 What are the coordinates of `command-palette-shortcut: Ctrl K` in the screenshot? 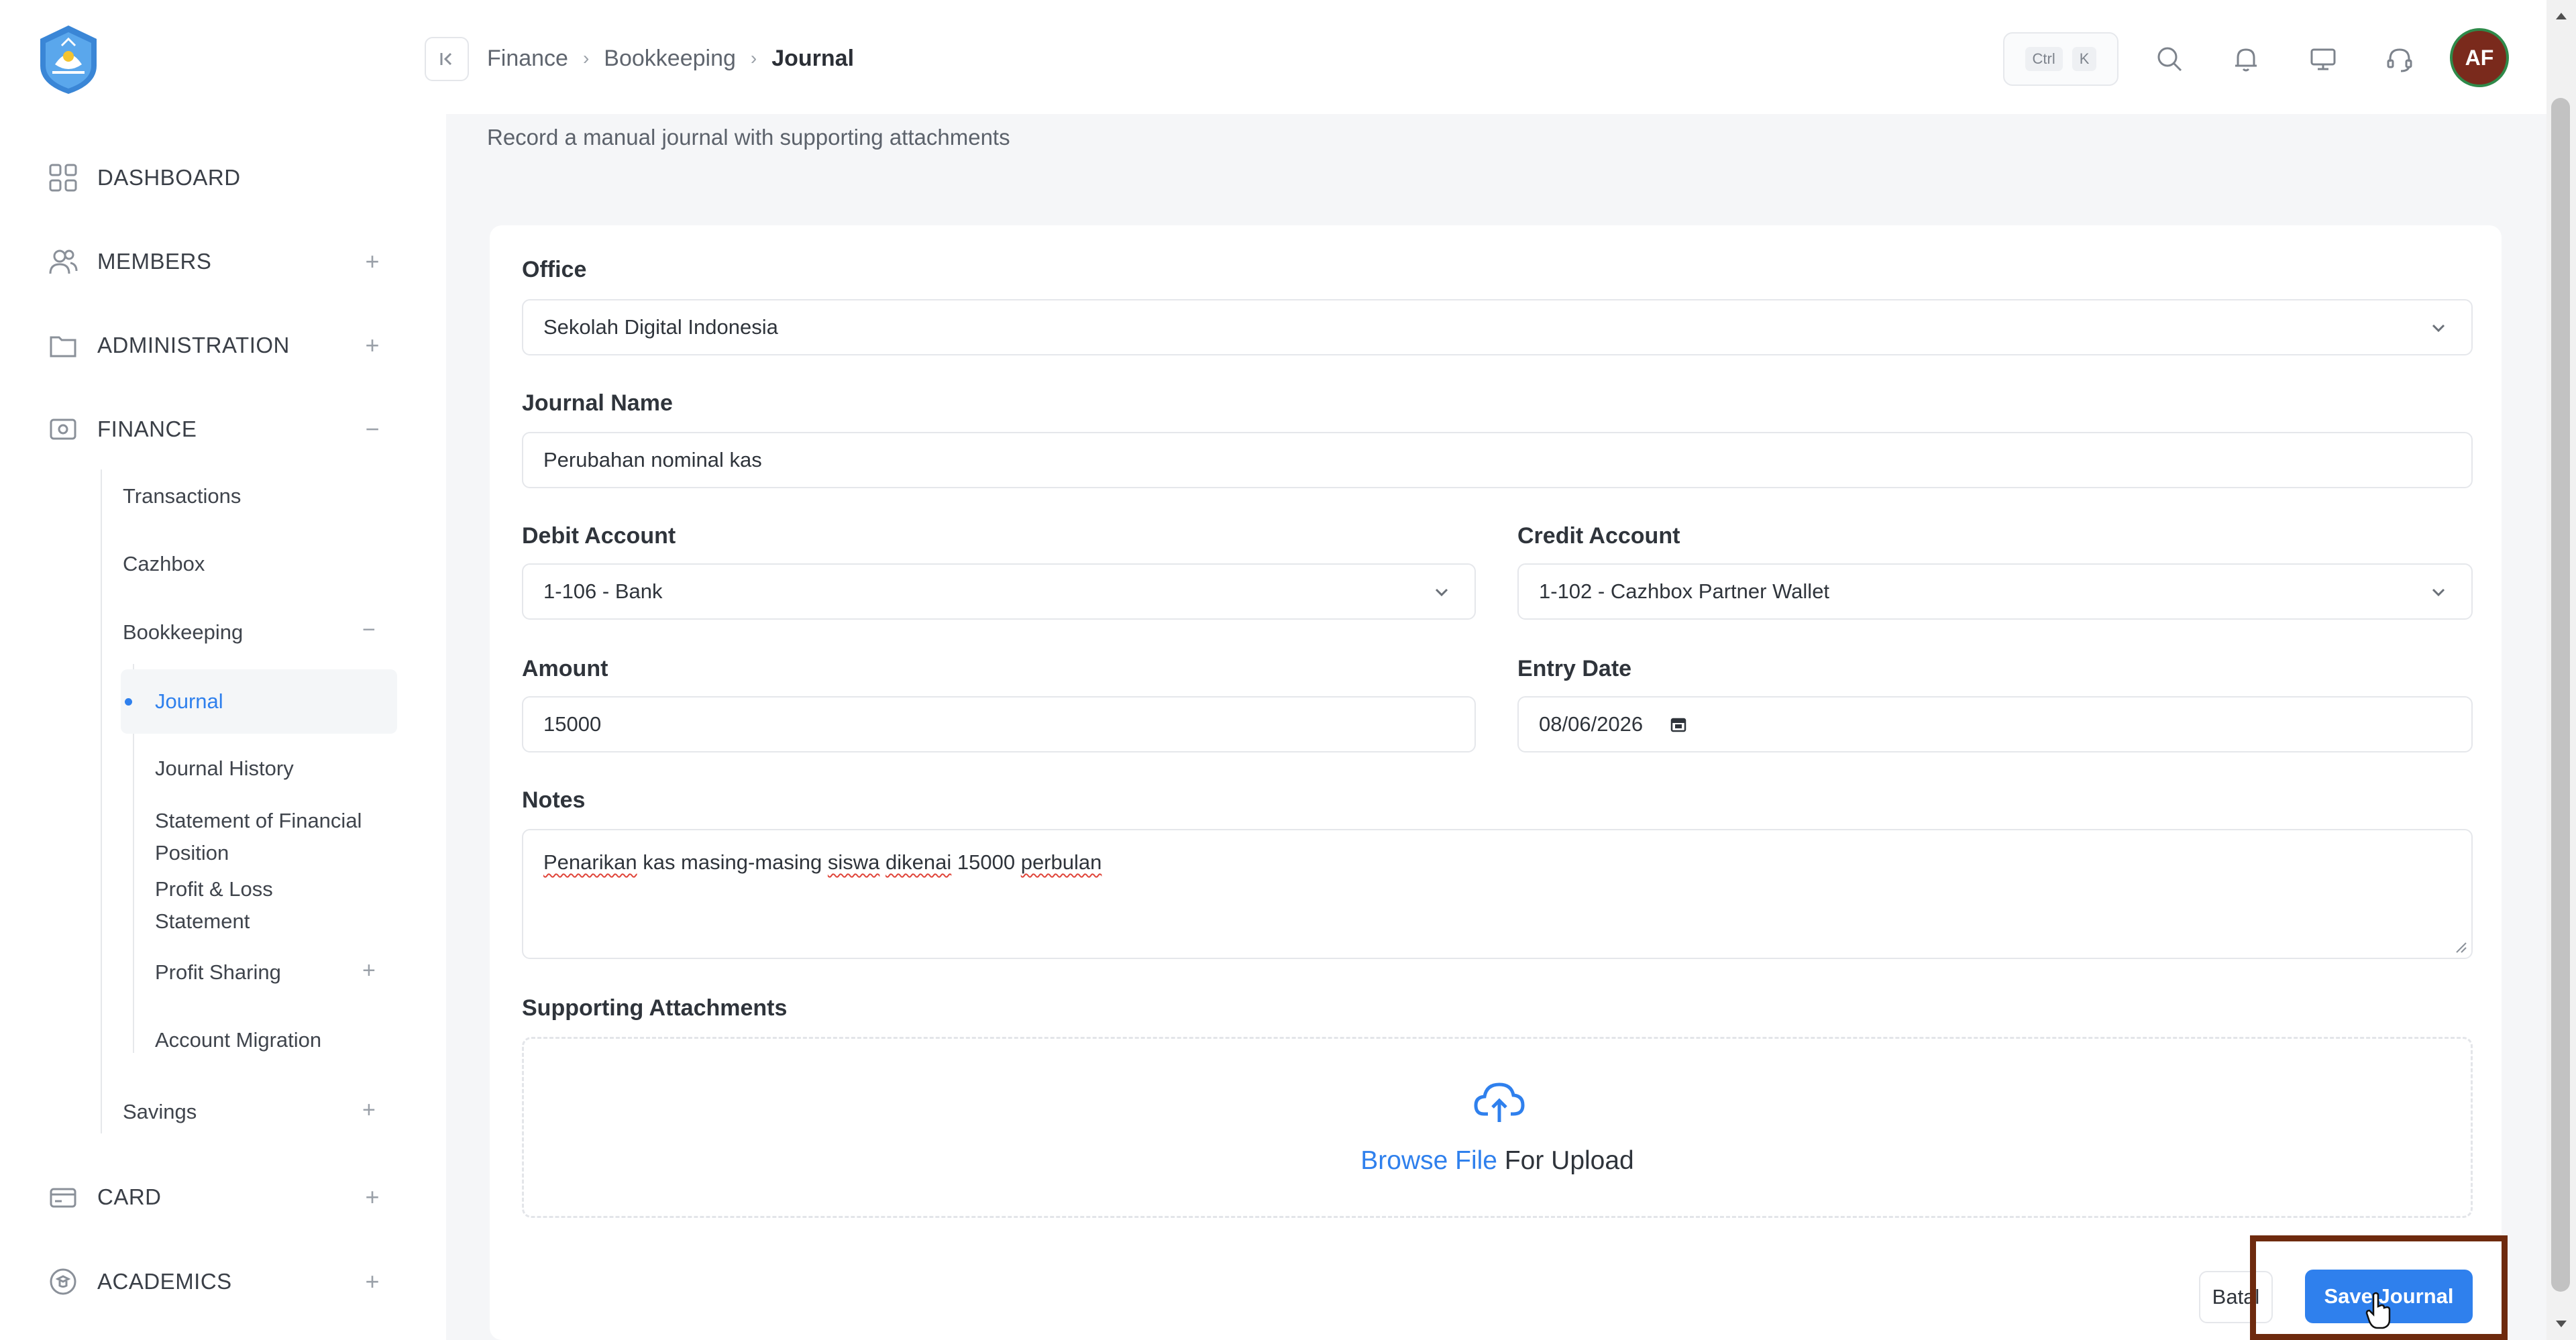 It's located at (2060, 59).